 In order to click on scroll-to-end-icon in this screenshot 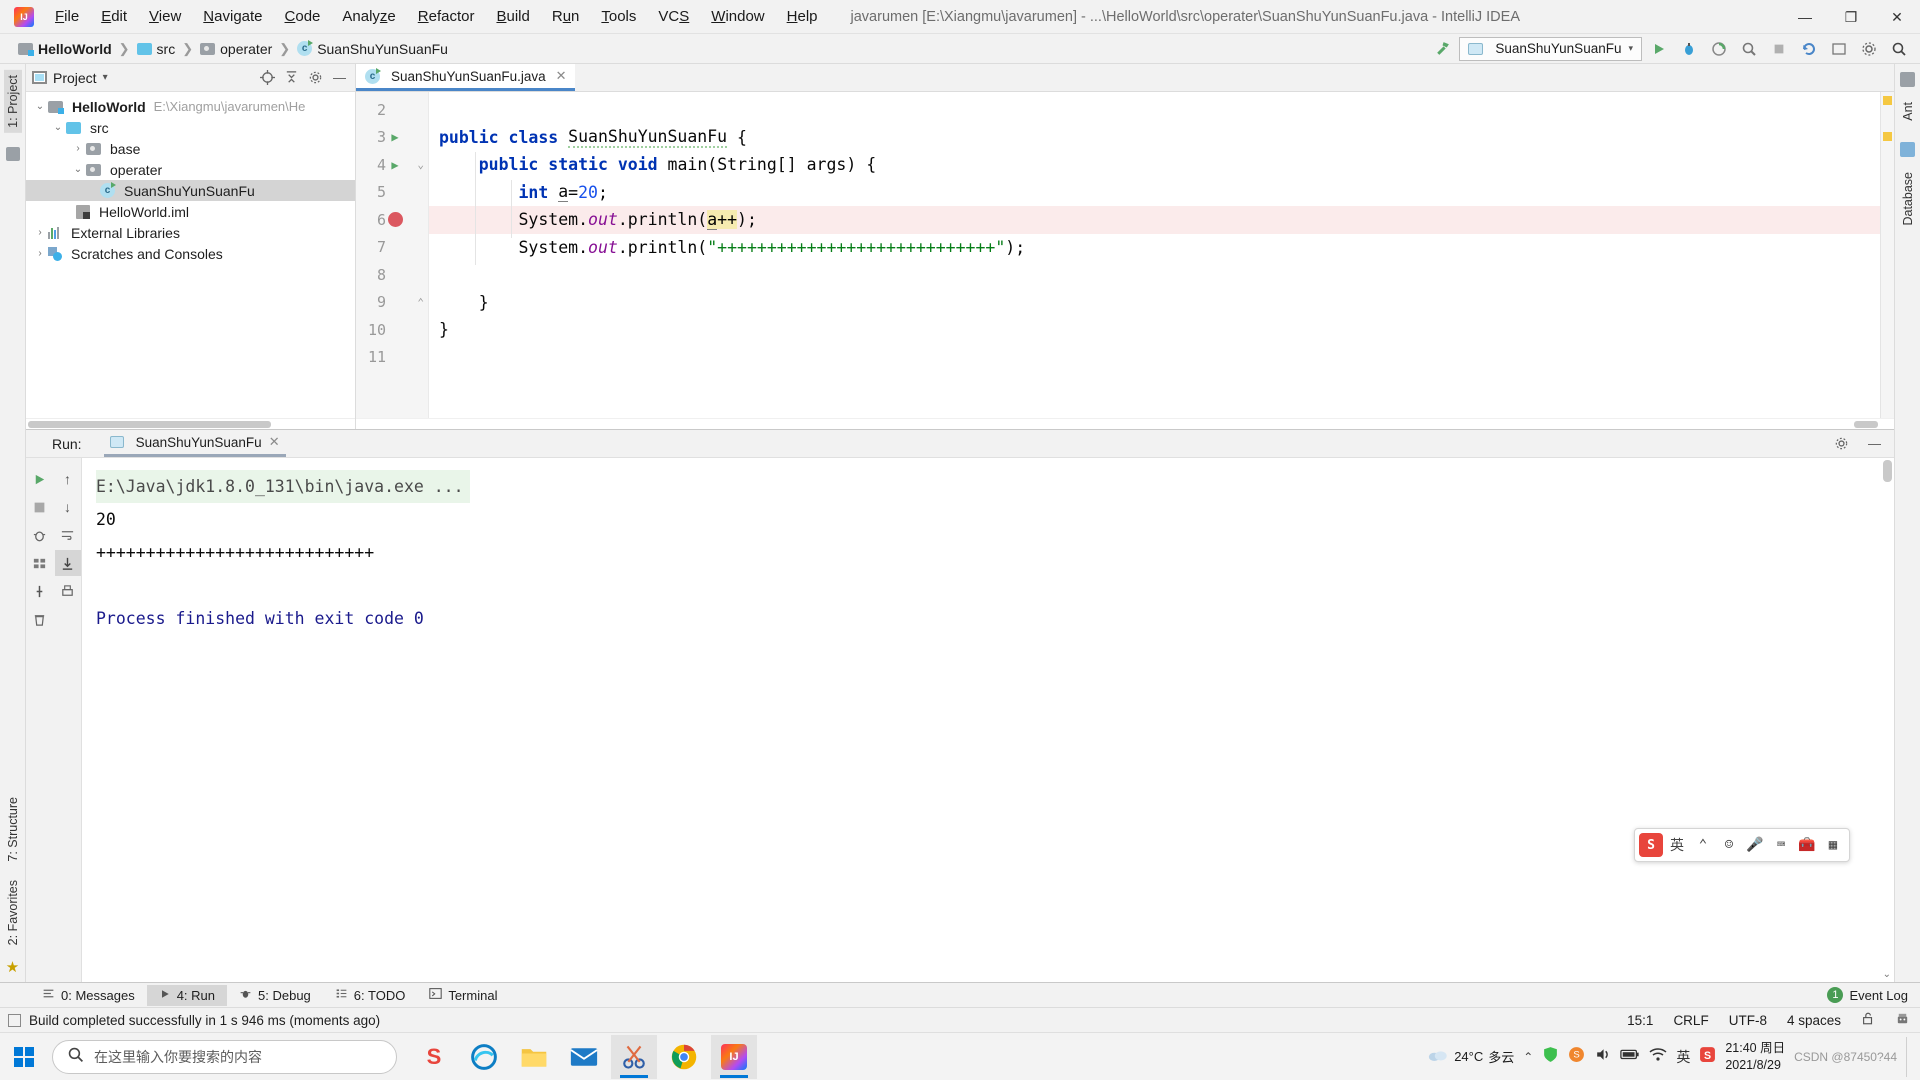, I will do `click(67, 563)`.